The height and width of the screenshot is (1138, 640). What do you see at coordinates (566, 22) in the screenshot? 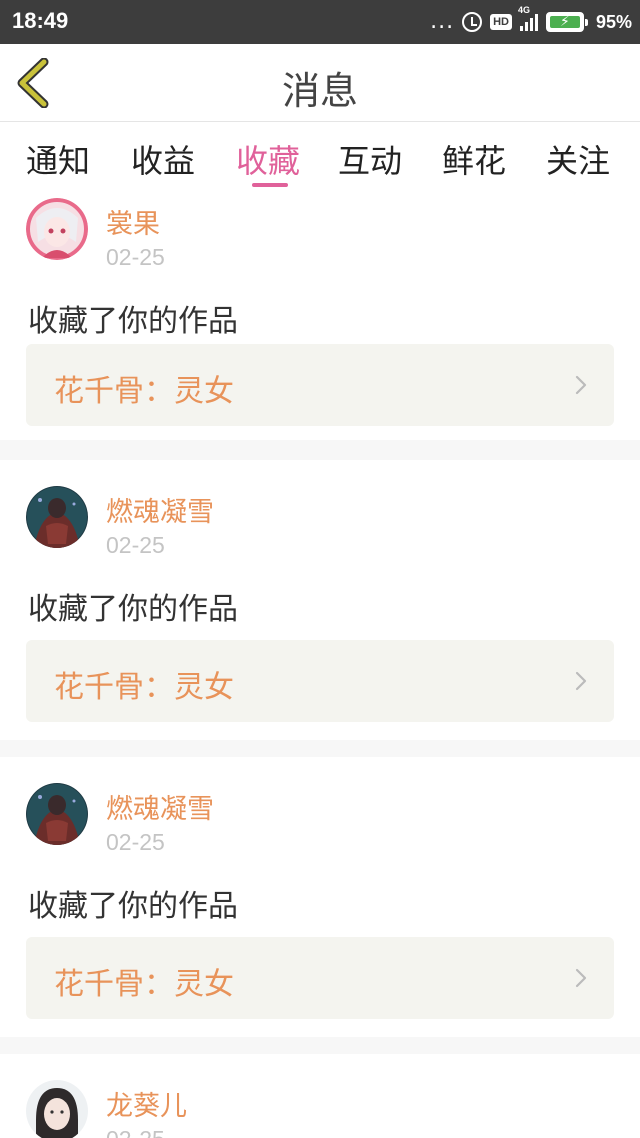
I see `battery-charging-icon: ⚡` at bounding box center [566, 22].